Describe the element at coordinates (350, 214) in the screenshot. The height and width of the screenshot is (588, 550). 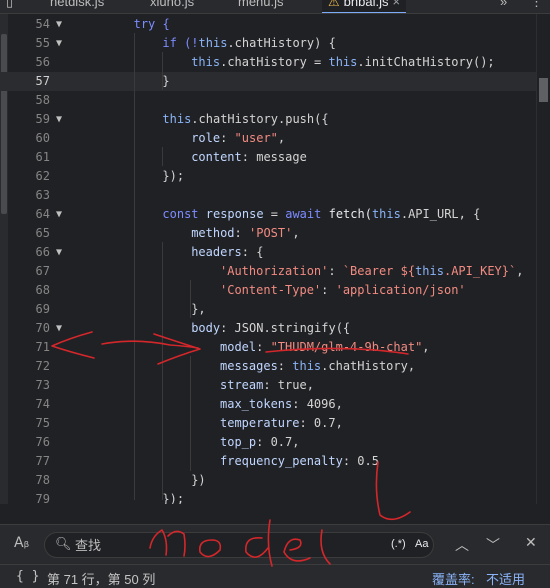
I see `code-token: fetch(` at that location.